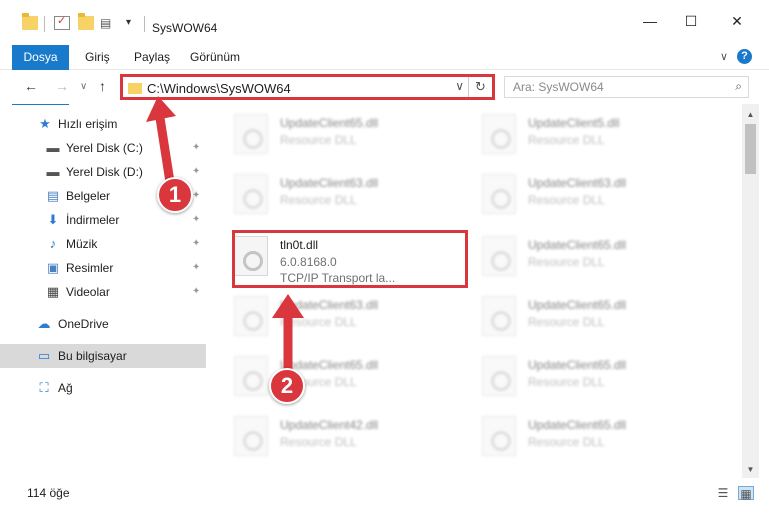  Describe the element at coordinates (225, 235) in the screenshot. I see `annotation-arrows` at that location.